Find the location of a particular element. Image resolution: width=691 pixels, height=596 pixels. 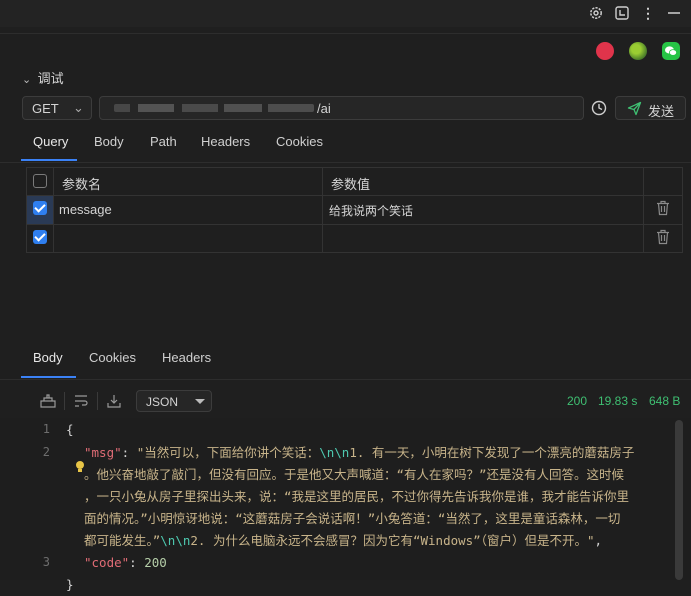

tab-query: Query is located at coordinates (50, 141).